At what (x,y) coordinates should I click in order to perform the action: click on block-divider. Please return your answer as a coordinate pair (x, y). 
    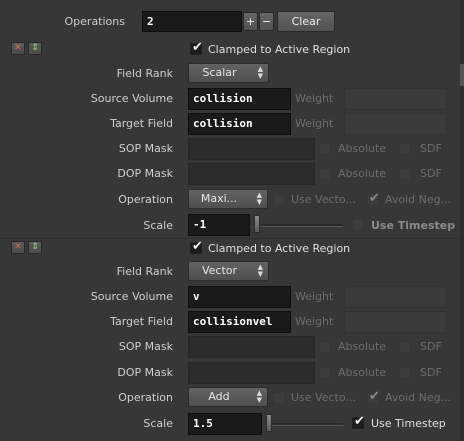
    Looking at the image, I should click on (230, 238).